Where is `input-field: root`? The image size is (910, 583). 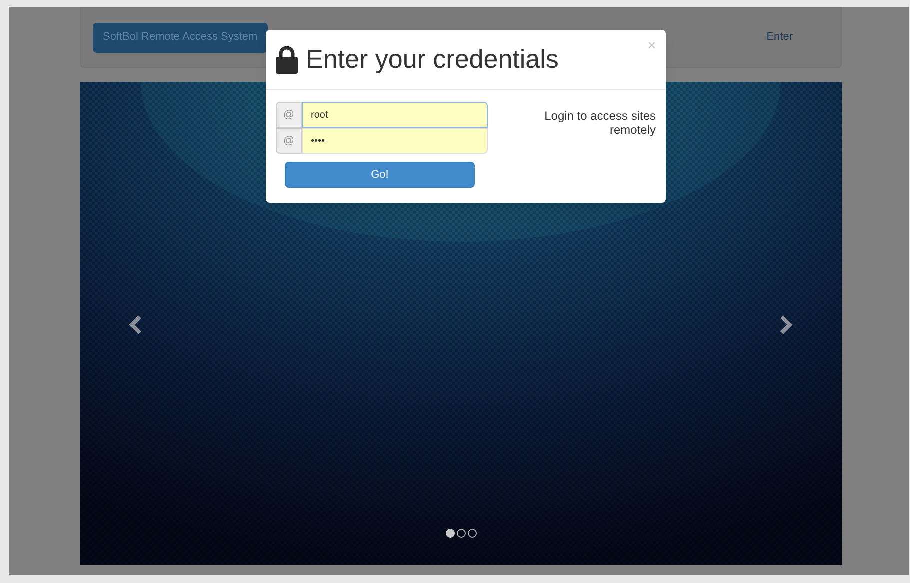
input-field: root is located at coordinates (395, 115).